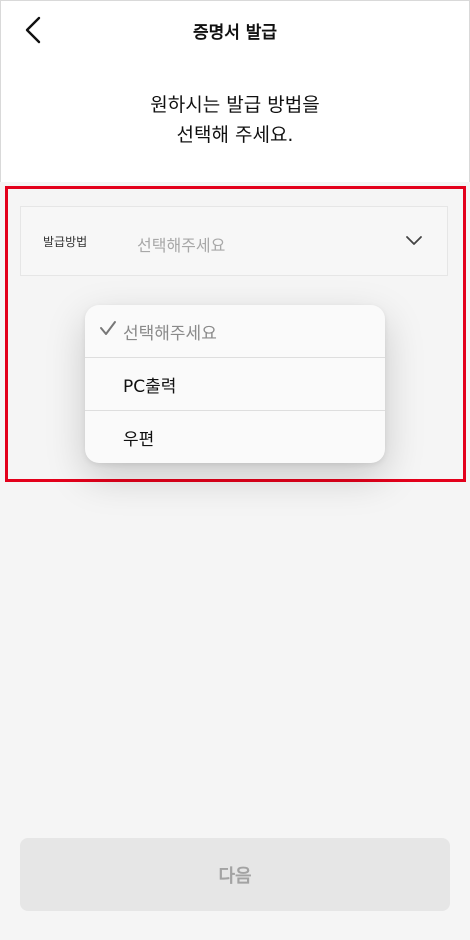  What do you see at coordinates (65, 242) in the screenshot?
I see `issue-method-label: 발급방법` at bounding box center [65, 242].